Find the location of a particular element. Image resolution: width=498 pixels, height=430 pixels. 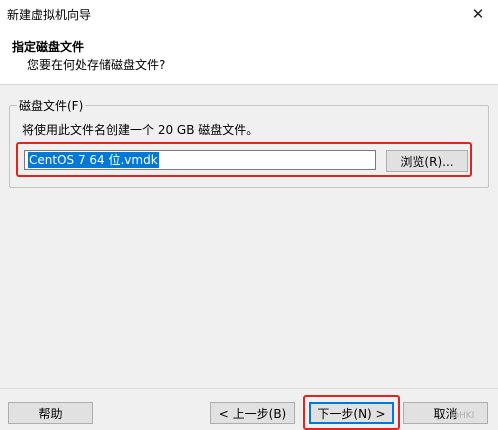

close-icon: ✕ is located at coordinates (478, 14).